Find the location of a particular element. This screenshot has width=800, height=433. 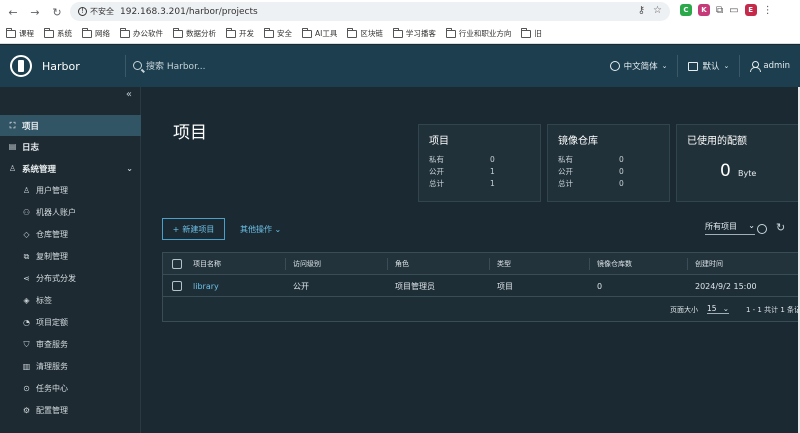

profile-e-icon: E is located at coordinates (750, 10).